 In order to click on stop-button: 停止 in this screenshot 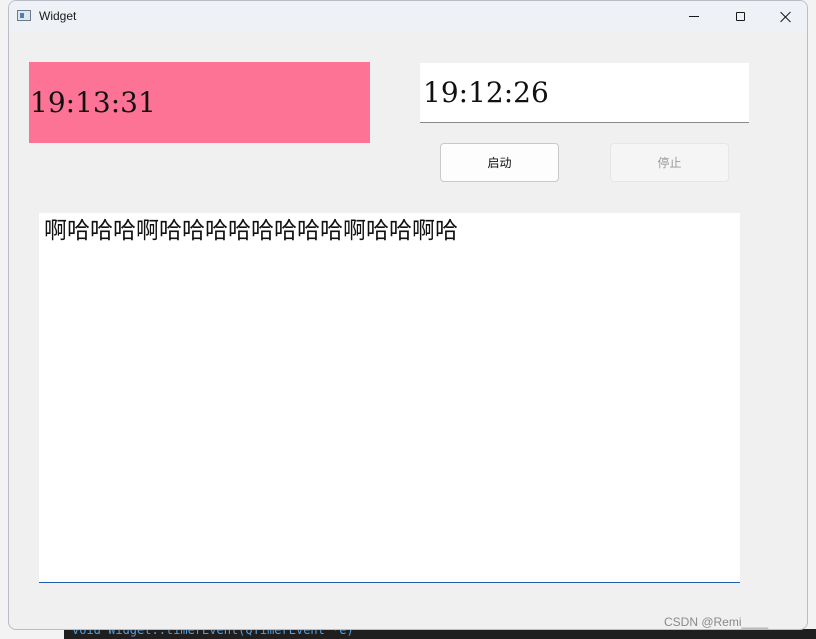, I will do `click(669, 162)`.